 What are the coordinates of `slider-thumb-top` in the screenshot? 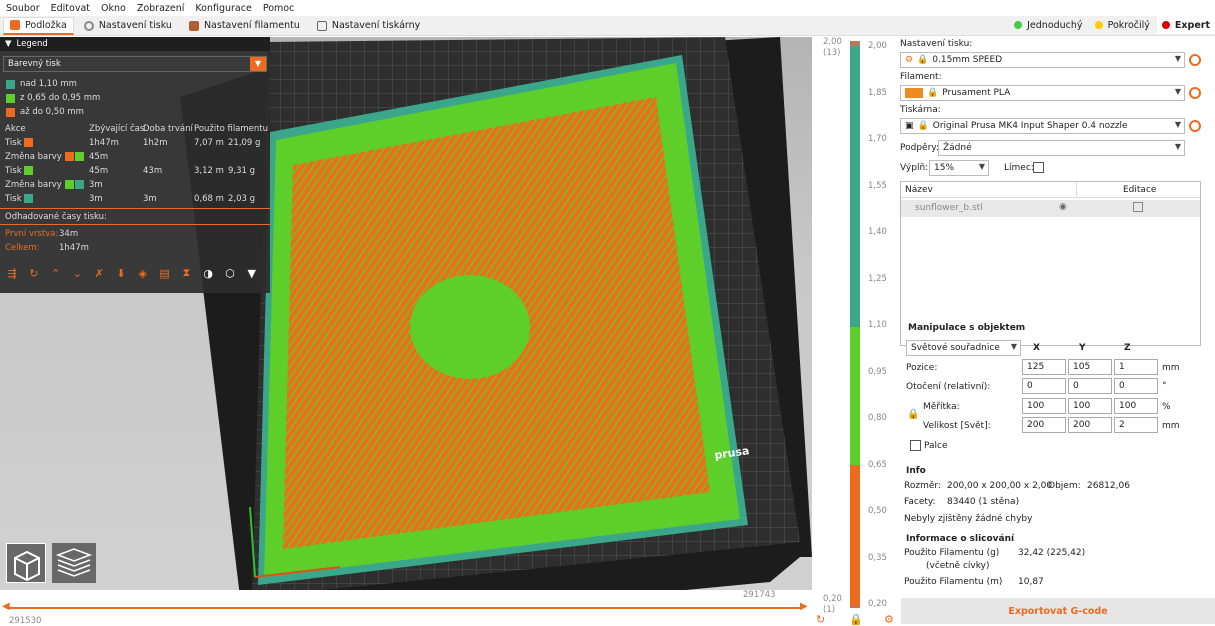 It's located at (855, 43).